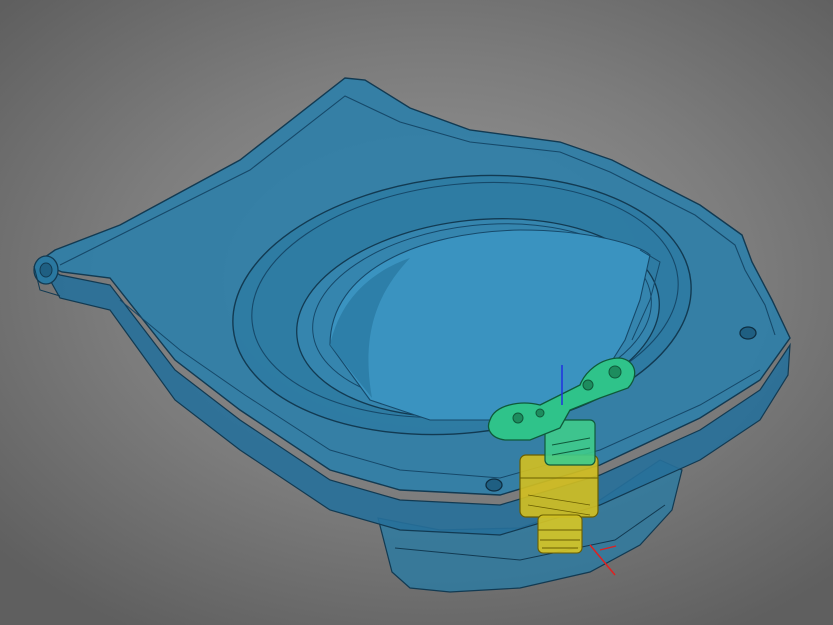 This screenshot has width=833, height=625. Describe the element at coordinates (748, 333) in the screenshot. I see `mount-hole-right` at that location.